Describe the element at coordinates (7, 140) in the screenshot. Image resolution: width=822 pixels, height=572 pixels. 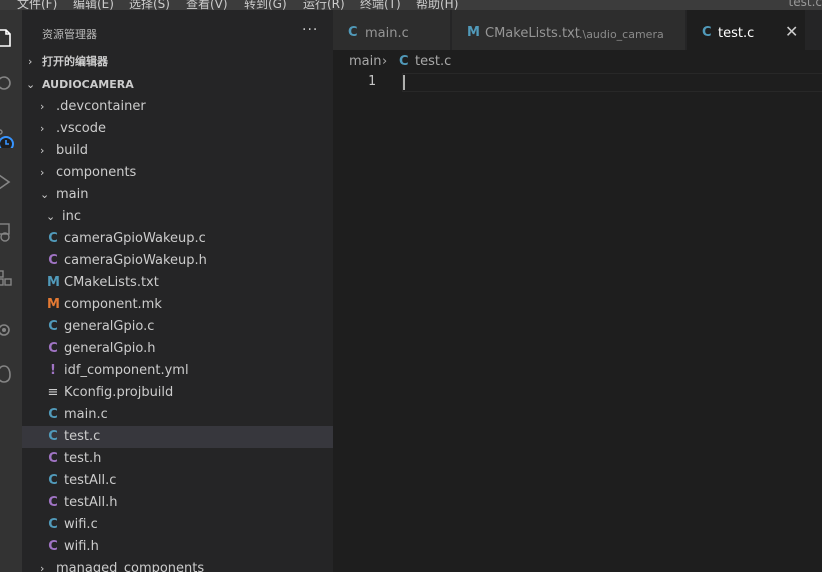
I see `source-control-icon` at that location.